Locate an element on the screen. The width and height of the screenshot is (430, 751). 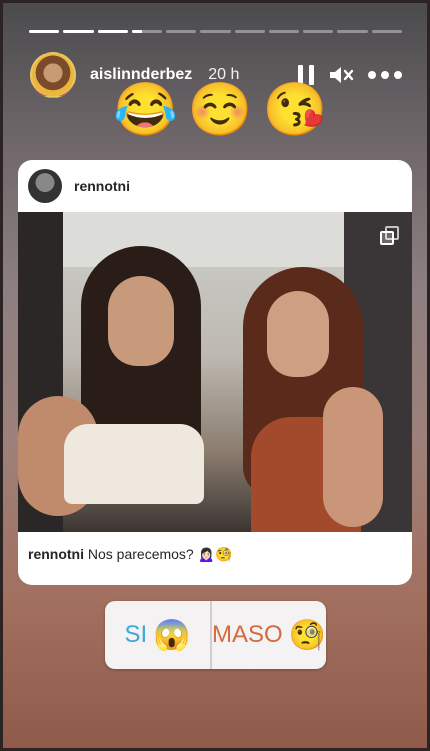
poll-option-maso-label: MASO is located at coordinates (247, 634).